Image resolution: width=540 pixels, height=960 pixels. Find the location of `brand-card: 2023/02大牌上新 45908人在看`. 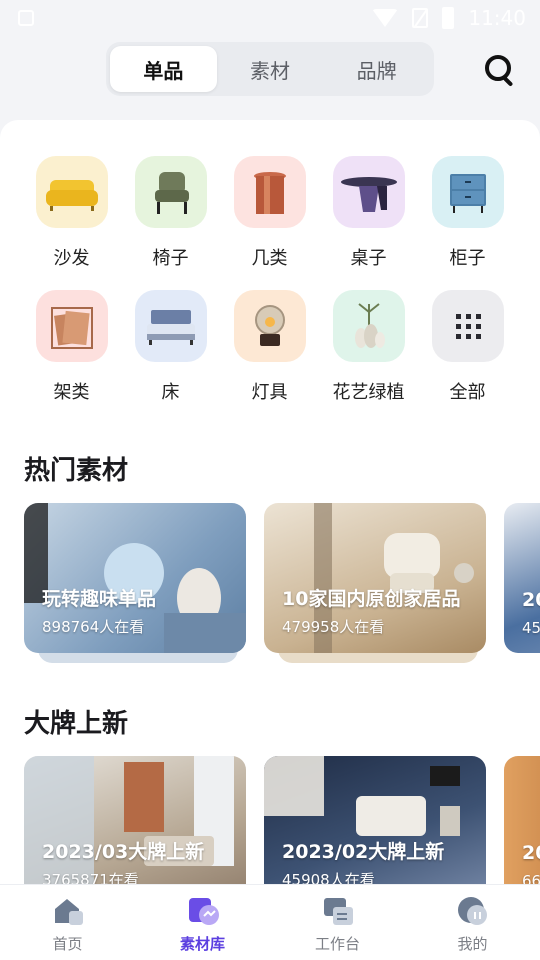

brand-card: 2023/02大牌上新 45908人在看 is located at coordinates (375, 828).